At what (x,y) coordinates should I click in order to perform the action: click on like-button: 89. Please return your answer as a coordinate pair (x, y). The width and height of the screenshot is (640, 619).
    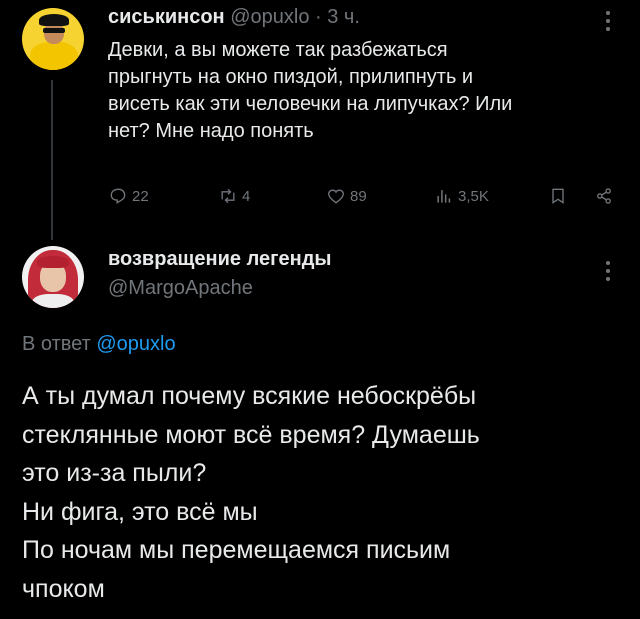
    Looking at the image, I should click on (346, 196).